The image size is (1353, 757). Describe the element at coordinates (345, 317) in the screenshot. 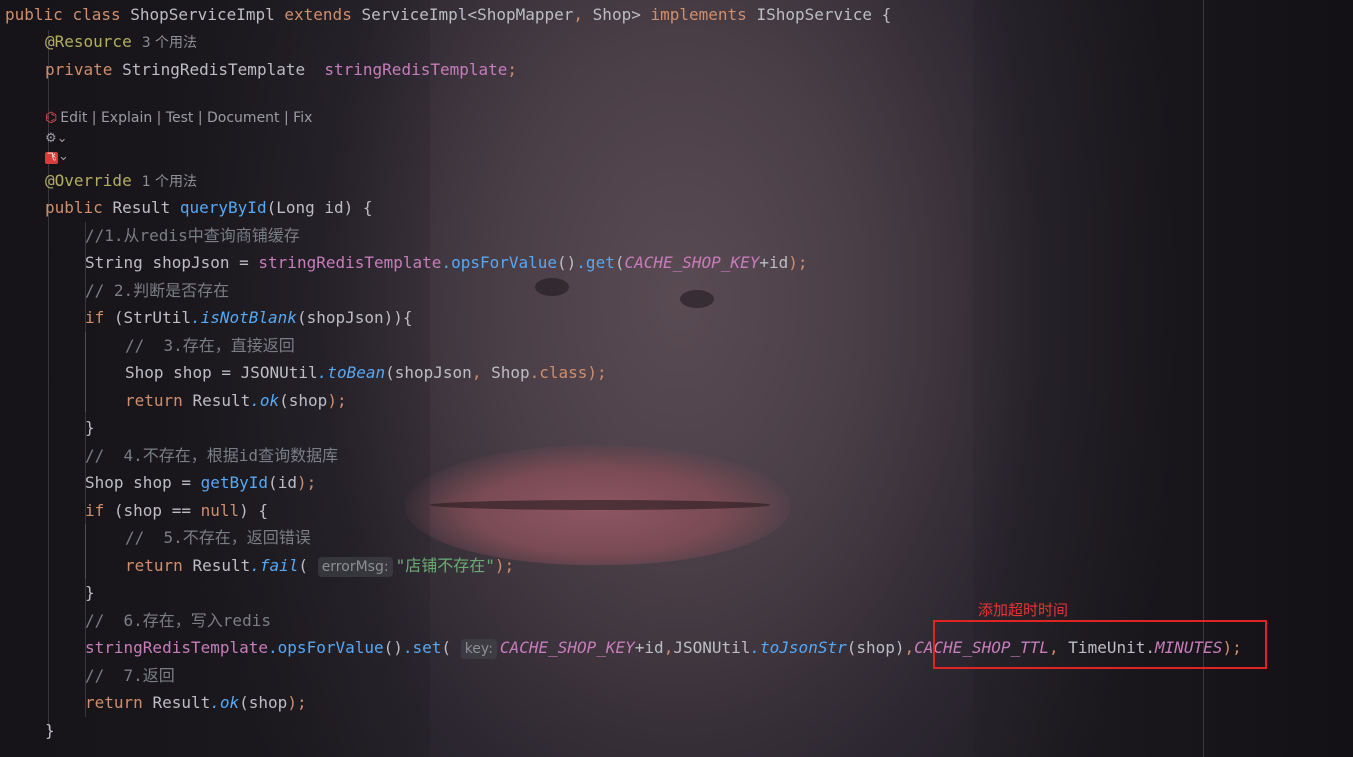

I see `variable: shopJson` at that location.